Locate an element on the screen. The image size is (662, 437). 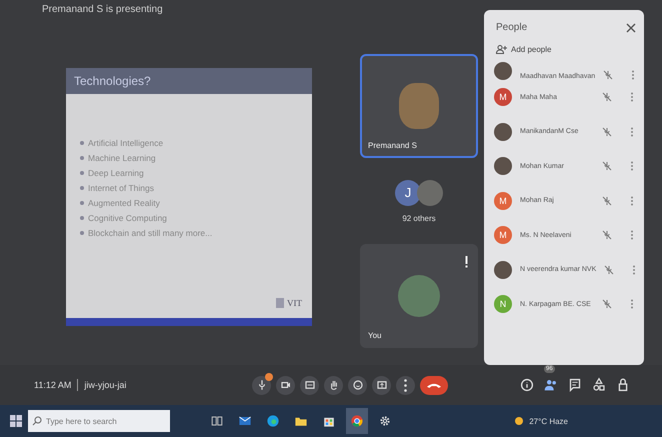
bullet-item: Internet of Things is located at coordinates (196, 188).